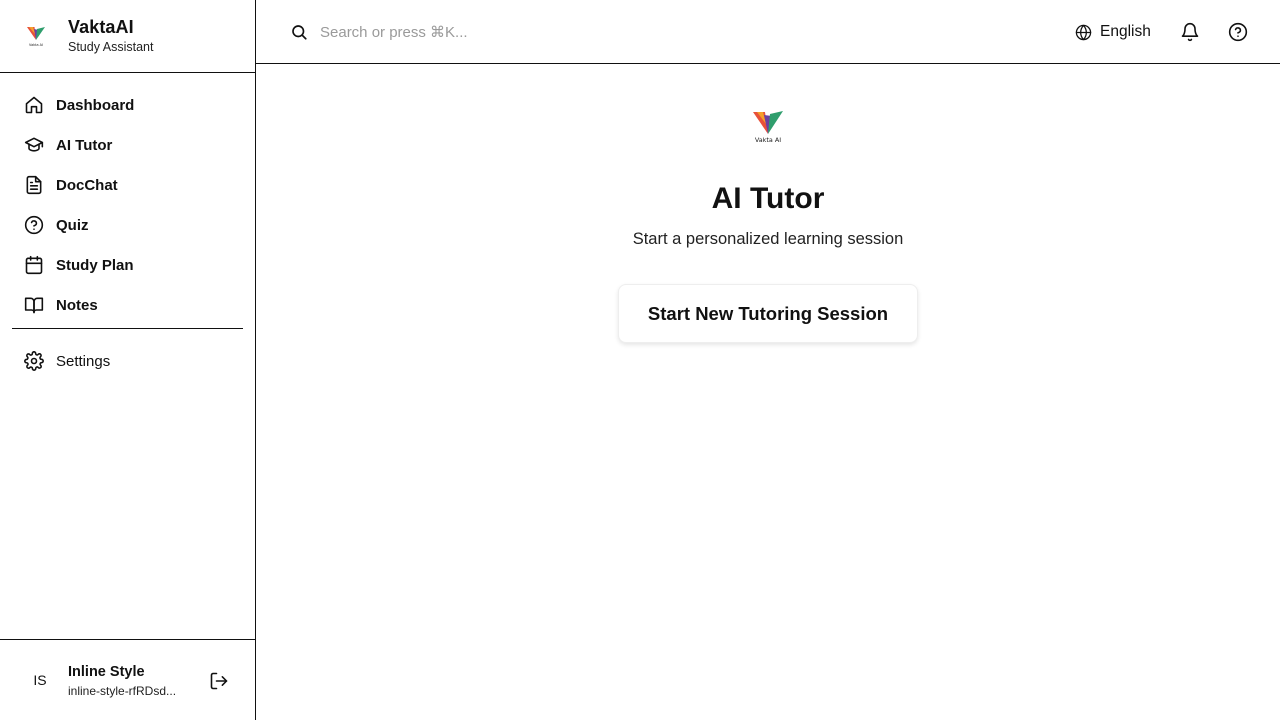  I want to click on language-label: English, so click(1125, 31).